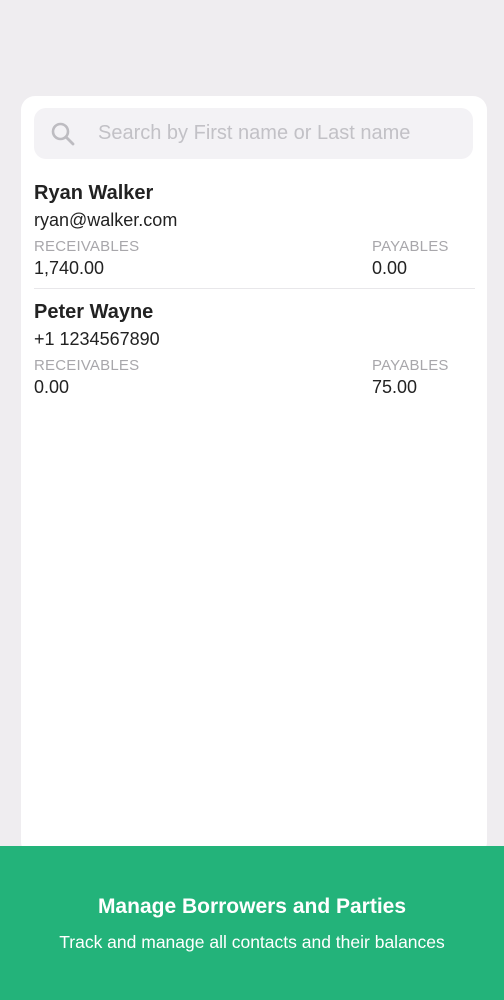  What do you see at coordinates (252, 906) in the screenshot?
I see `banner-title: Manage Borrowers and Parties` at bounding box center [252, 906].